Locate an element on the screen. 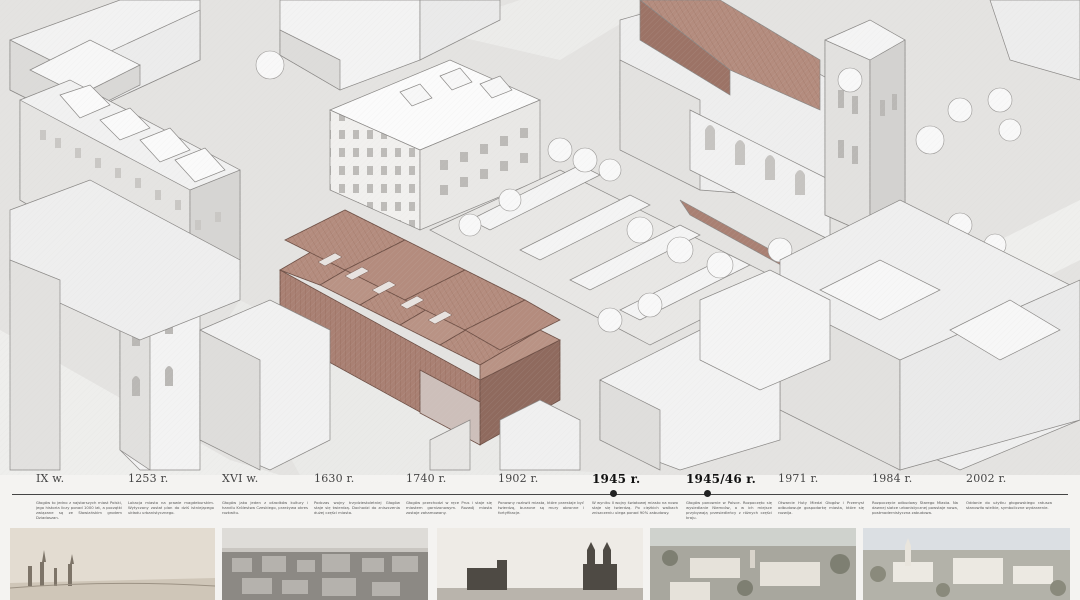 The image size is (1080, 600). photo-engraving is located at coordinates (112, 564).